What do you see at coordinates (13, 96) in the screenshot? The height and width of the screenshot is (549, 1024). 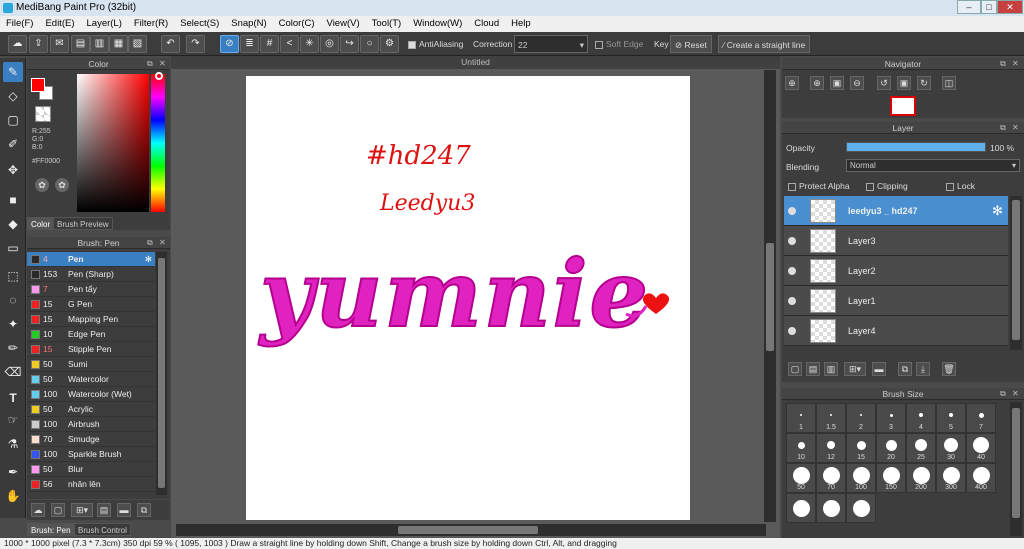 I see `eraser-tool-icon: ◇` at bounding box center [13, 96].